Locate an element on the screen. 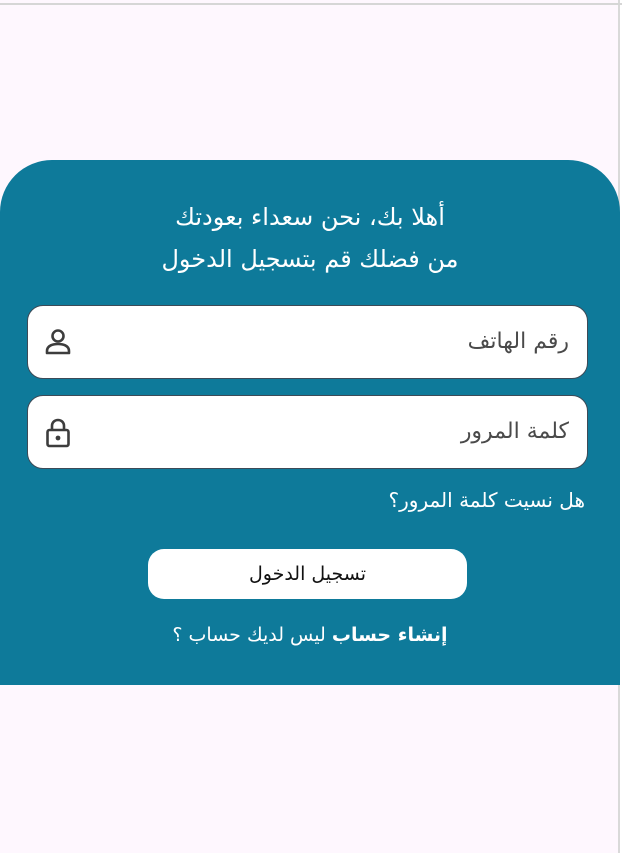 This screenshot has width=622, height=853. signup-prompt: إنشاء حساب ليس لديك حساب ؟ is located at coordinates (310, 635).